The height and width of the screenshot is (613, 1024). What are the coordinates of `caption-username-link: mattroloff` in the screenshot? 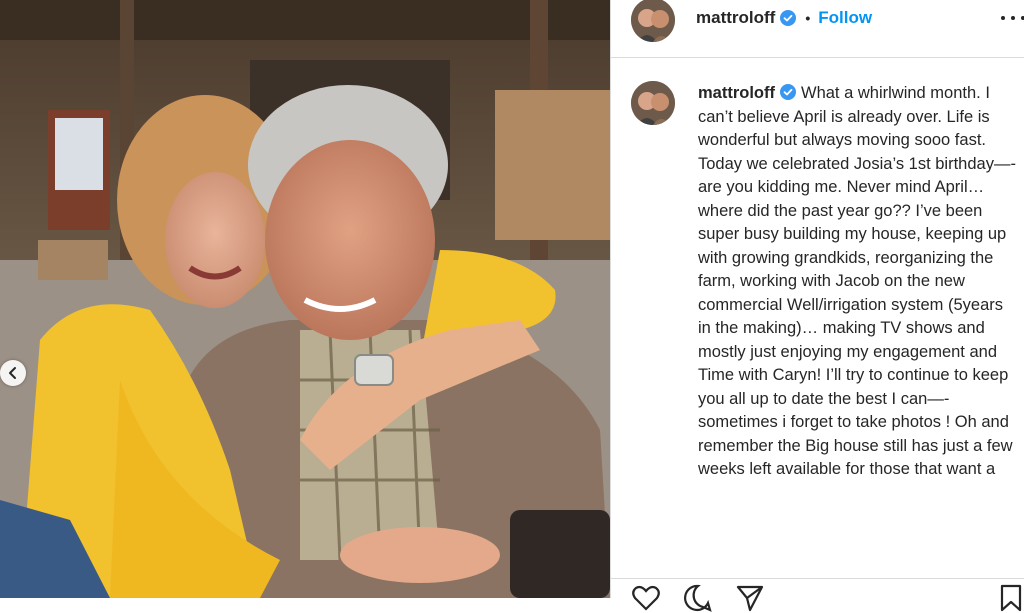 It's located at (736, 93).